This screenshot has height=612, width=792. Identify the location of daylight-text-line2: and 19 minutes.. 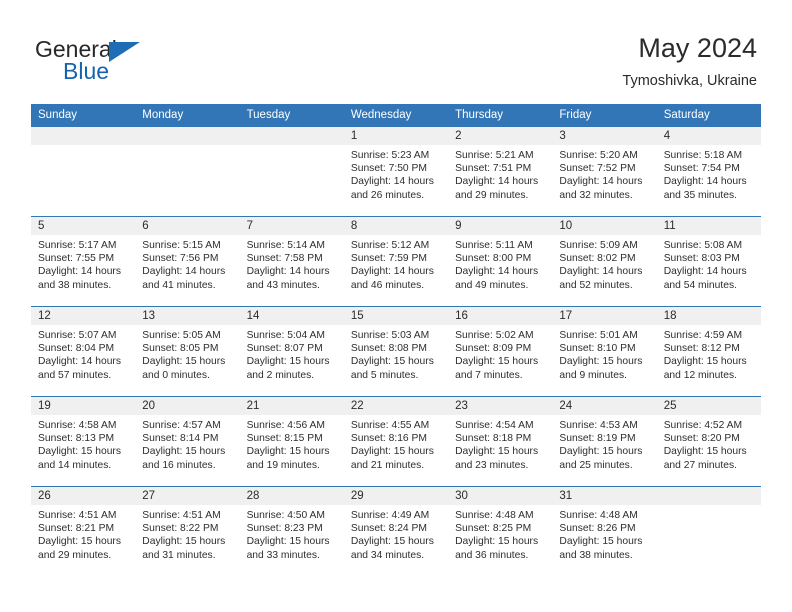
(283, 465).